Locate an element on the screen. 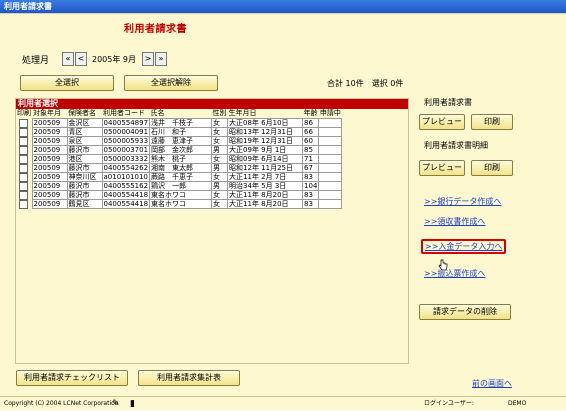 Image resolution: width=566 pixels, height=411 pixels. table-cell: 蕨路 千恵子 is located at coordinates (181, 177).